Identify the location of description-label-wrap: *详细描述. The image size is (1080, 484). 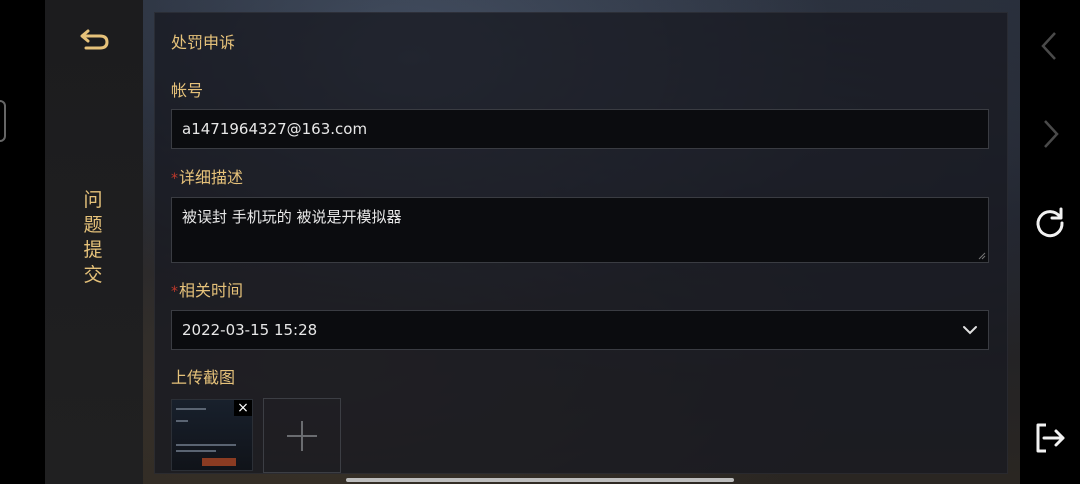
(207, 176).